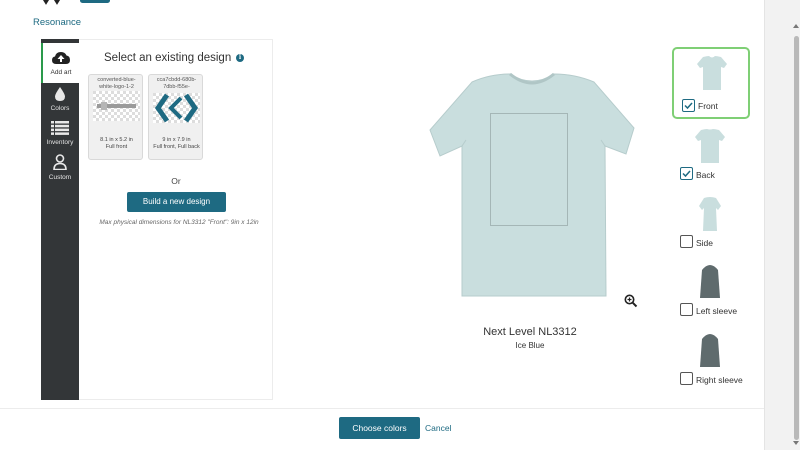 The width and height of the screenshot is (800, 450). I want to click on droplet-icon, so click(60, 94).